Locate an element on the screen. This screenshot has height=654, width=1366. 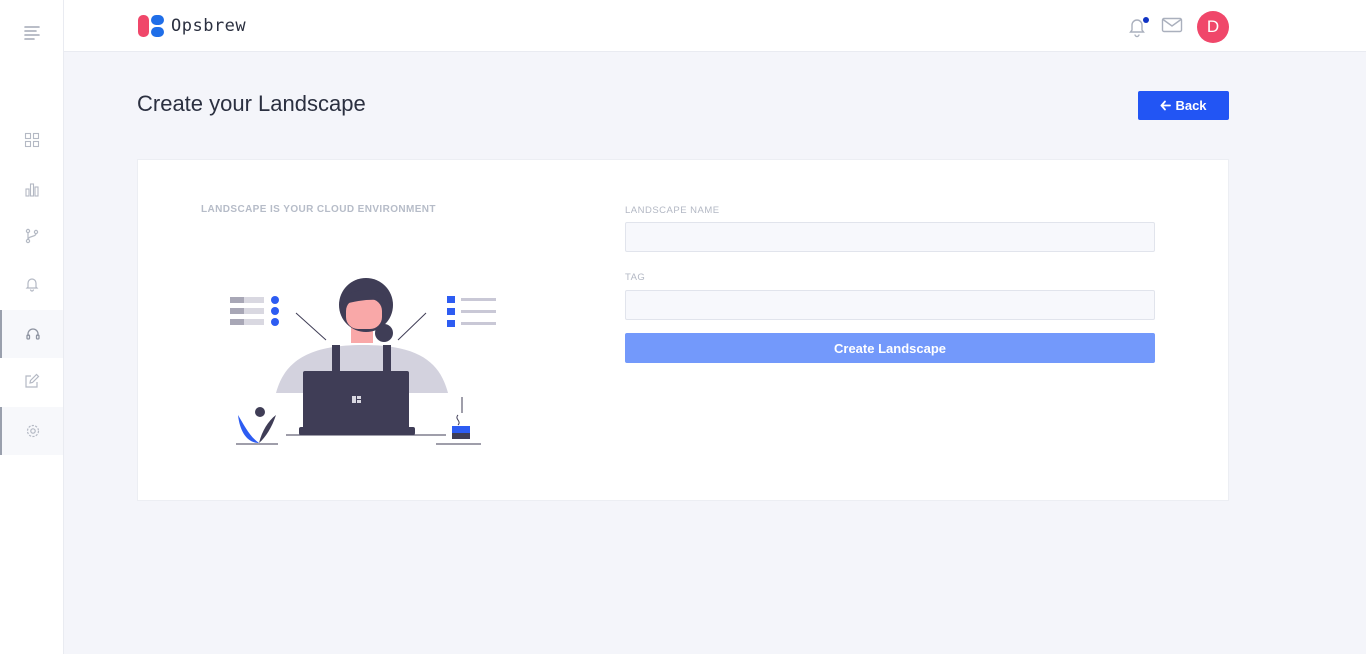
sidebar-item-edit is located at coordinates (31, 381).